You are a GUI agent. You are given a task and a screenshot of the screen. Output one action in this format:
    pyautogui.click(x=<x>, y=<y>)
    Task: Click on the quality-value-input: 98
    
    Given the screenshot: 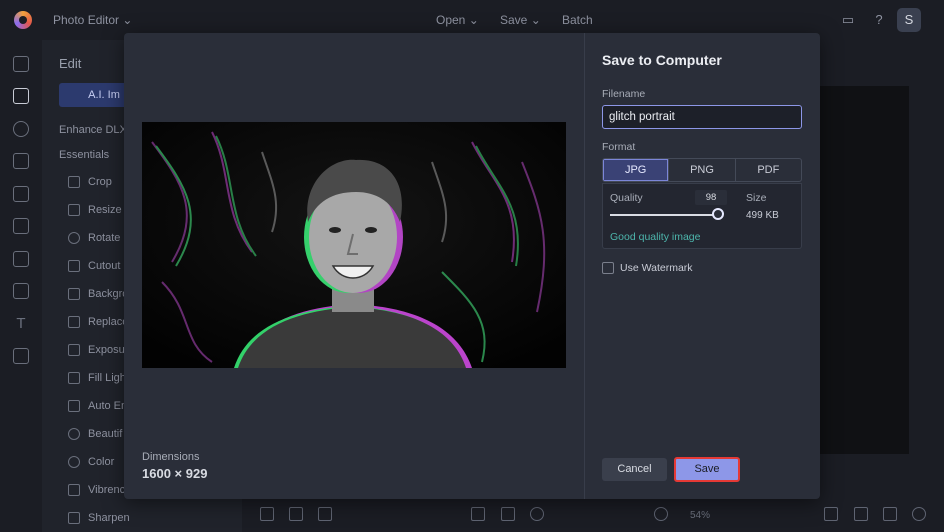 What is the action you would take?
    pyautogui.click(x=711, y=197)
    